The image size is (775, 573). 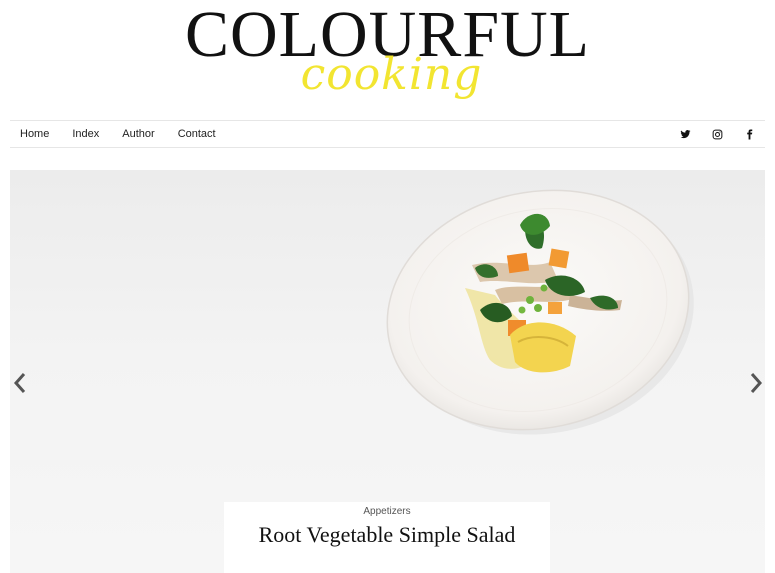 What do you see at coordinates (85, 134) in the screenshot?
I see `nav-index-link: Index` at bounding box center [85, 134].